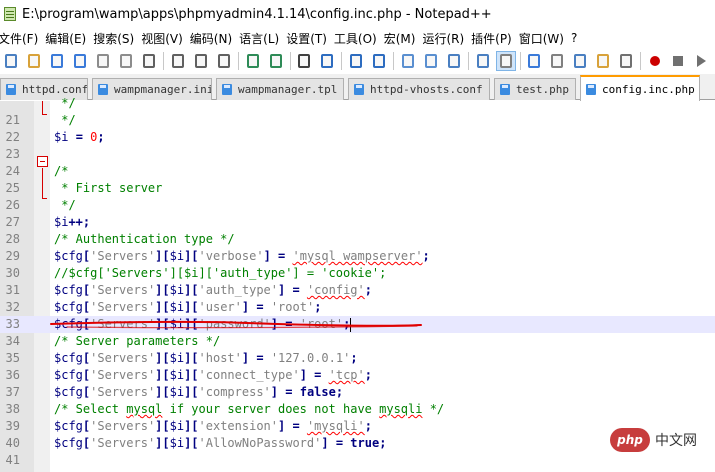 Image resolution: width=715 pixels, height=472 pixels. Describe the element at coordinates (557, 61) in the screenshot. I see `doc-map-icon` at that location.